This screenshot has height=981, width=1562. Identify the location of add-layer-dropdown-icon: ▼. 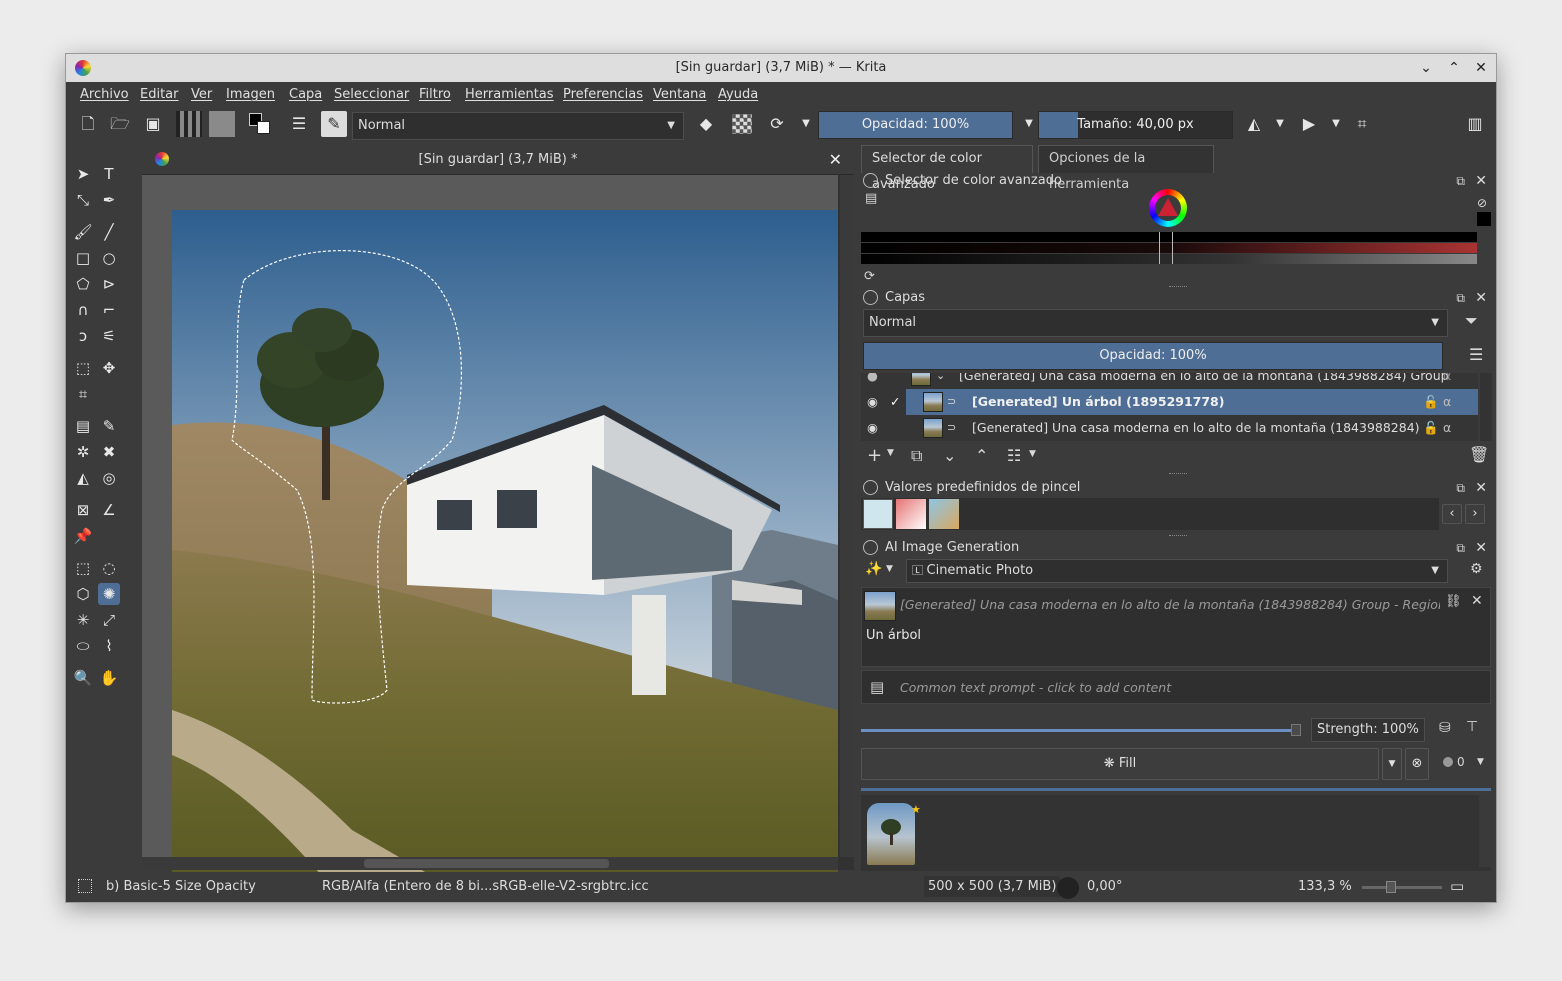
(890, 453).